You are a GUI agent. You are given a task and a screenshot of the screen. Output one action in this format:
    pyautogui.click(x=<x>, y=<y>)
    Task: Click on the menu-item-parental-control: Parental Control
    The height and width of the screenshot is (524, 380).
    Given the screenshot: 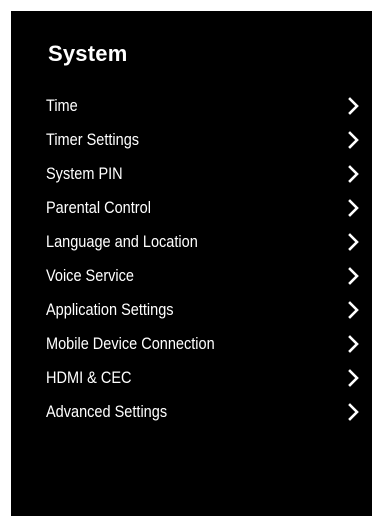 What is the action you would take?
    pyautogui.click(x=191, y=208)
    